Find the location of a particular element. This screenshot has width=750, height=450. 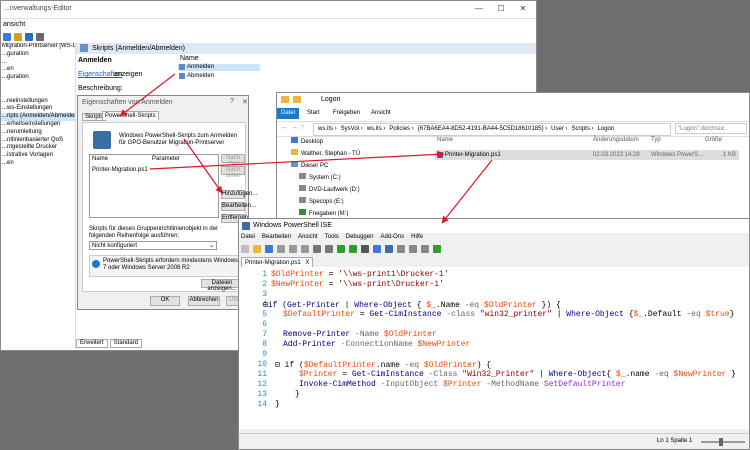

arrow-to-ise is located at coordinates (467, 191).